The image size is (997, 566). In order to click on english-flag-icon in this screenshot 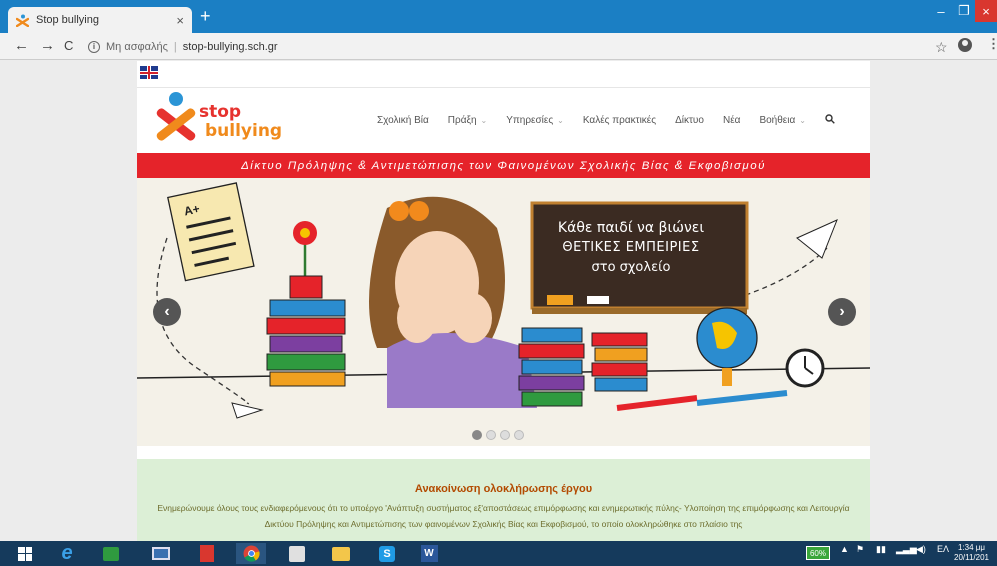, I will do `click(149, 72)`.